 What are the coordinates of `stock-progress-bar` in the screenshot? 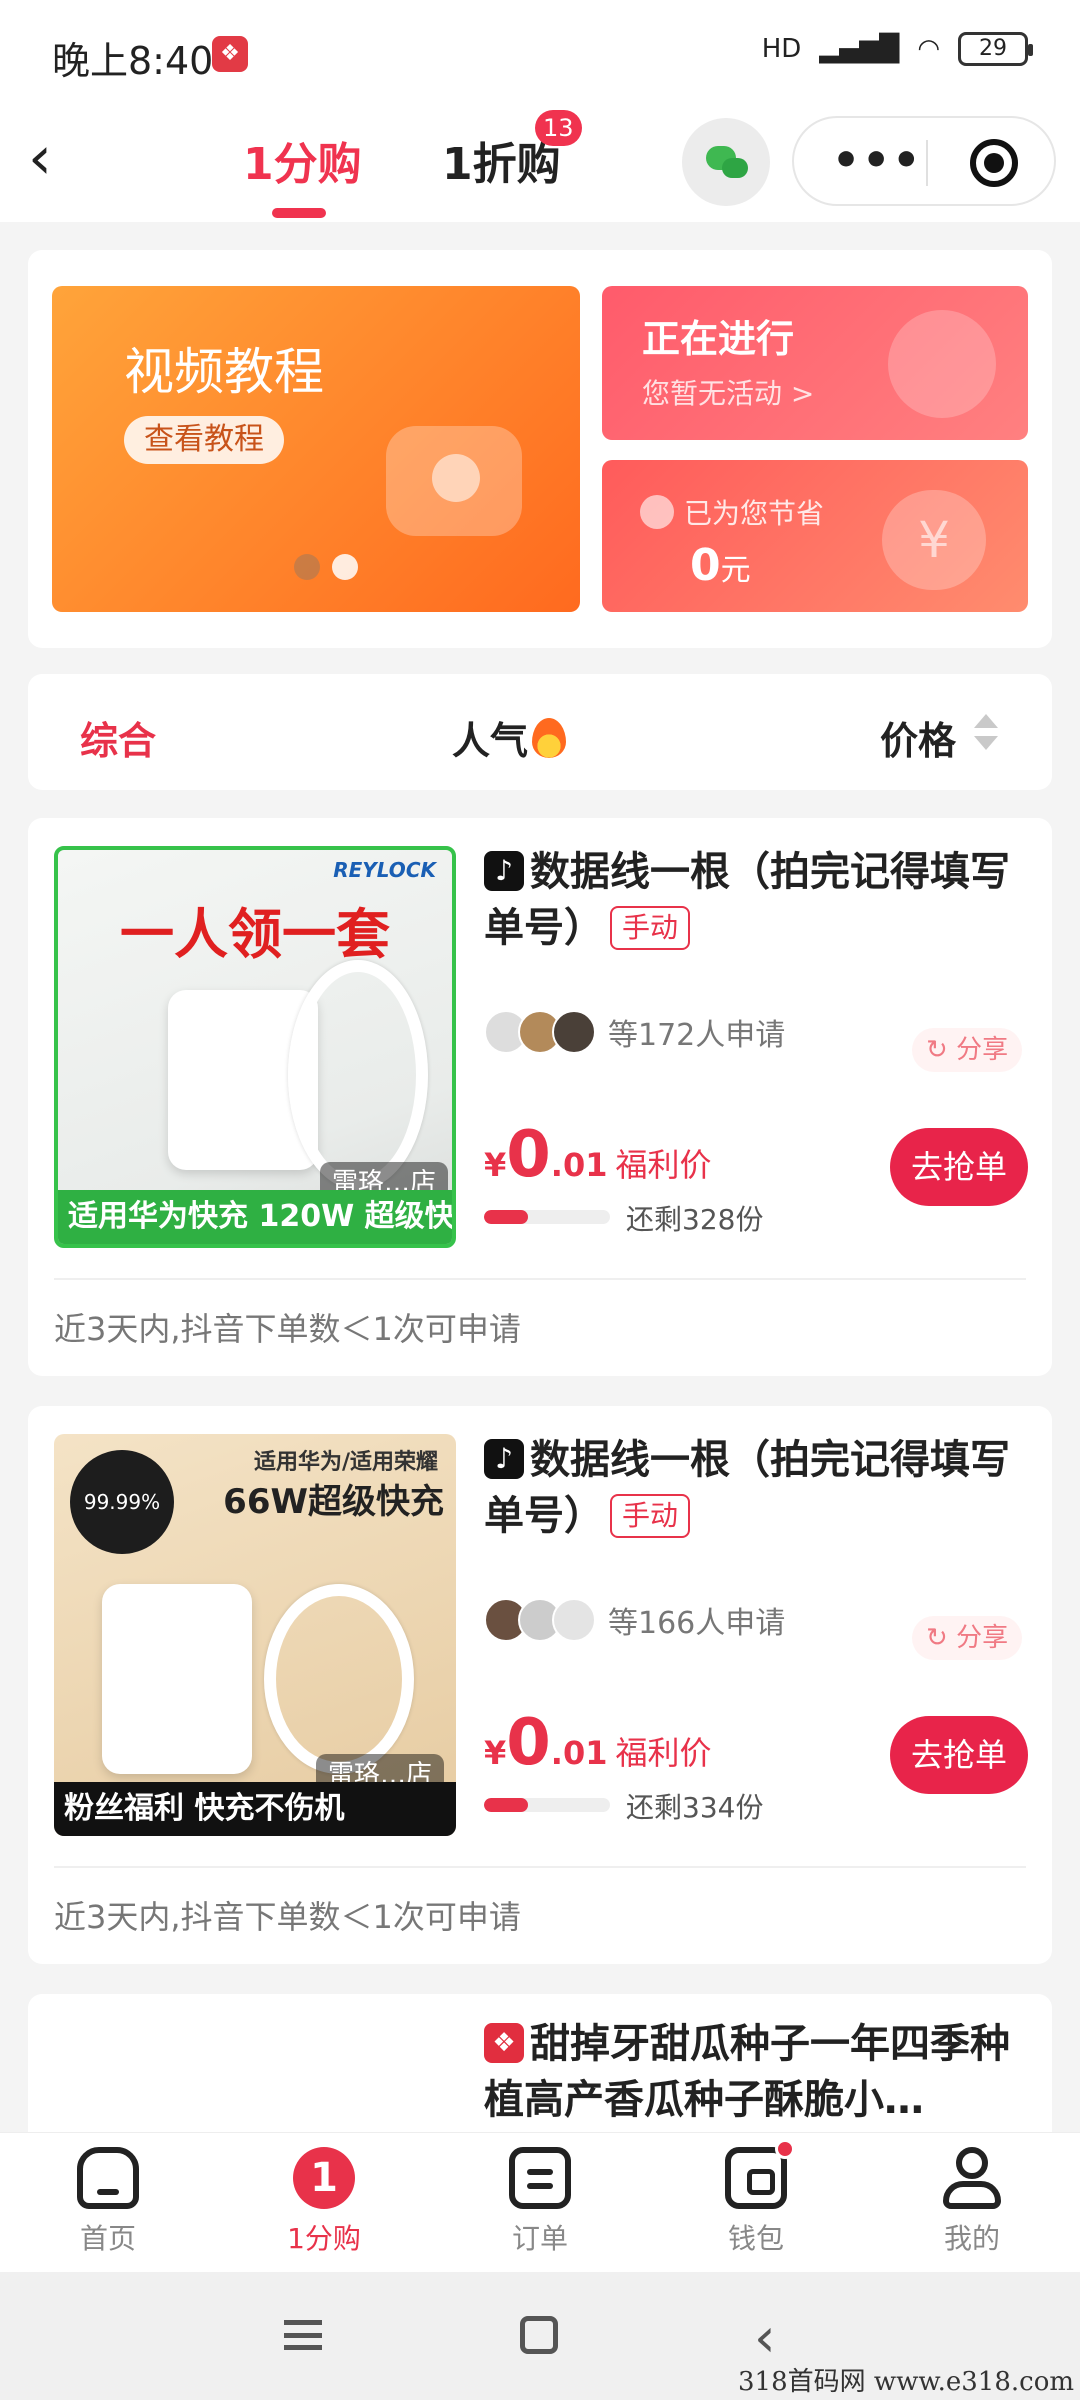 It's located at (547, 1217).